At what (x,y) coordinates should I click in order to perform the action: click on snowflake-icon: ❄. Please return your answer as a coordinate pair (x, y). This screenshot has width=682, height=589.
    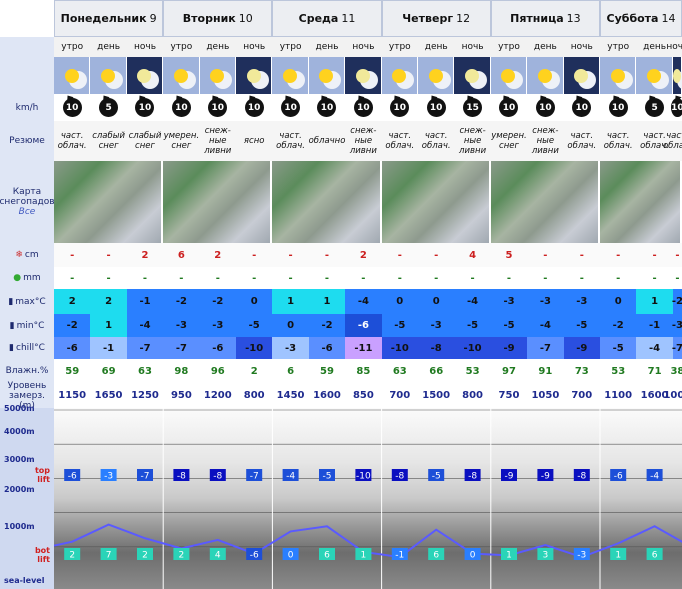
    Looking at the image, I should click on (19, 255).